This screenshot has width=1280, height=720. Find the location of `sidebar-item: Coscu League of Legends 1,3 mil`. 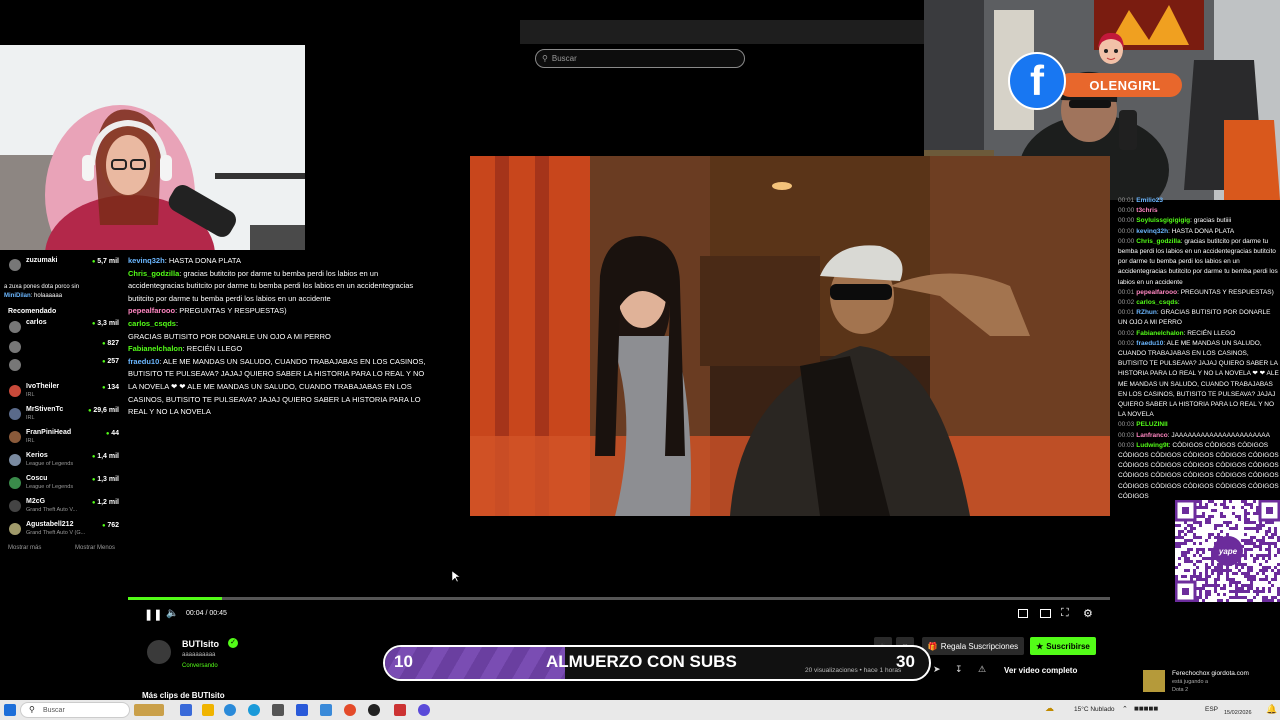

sidebar-item: Coscu League of Legends 1,3 mil is located at coordinates (63, 484).